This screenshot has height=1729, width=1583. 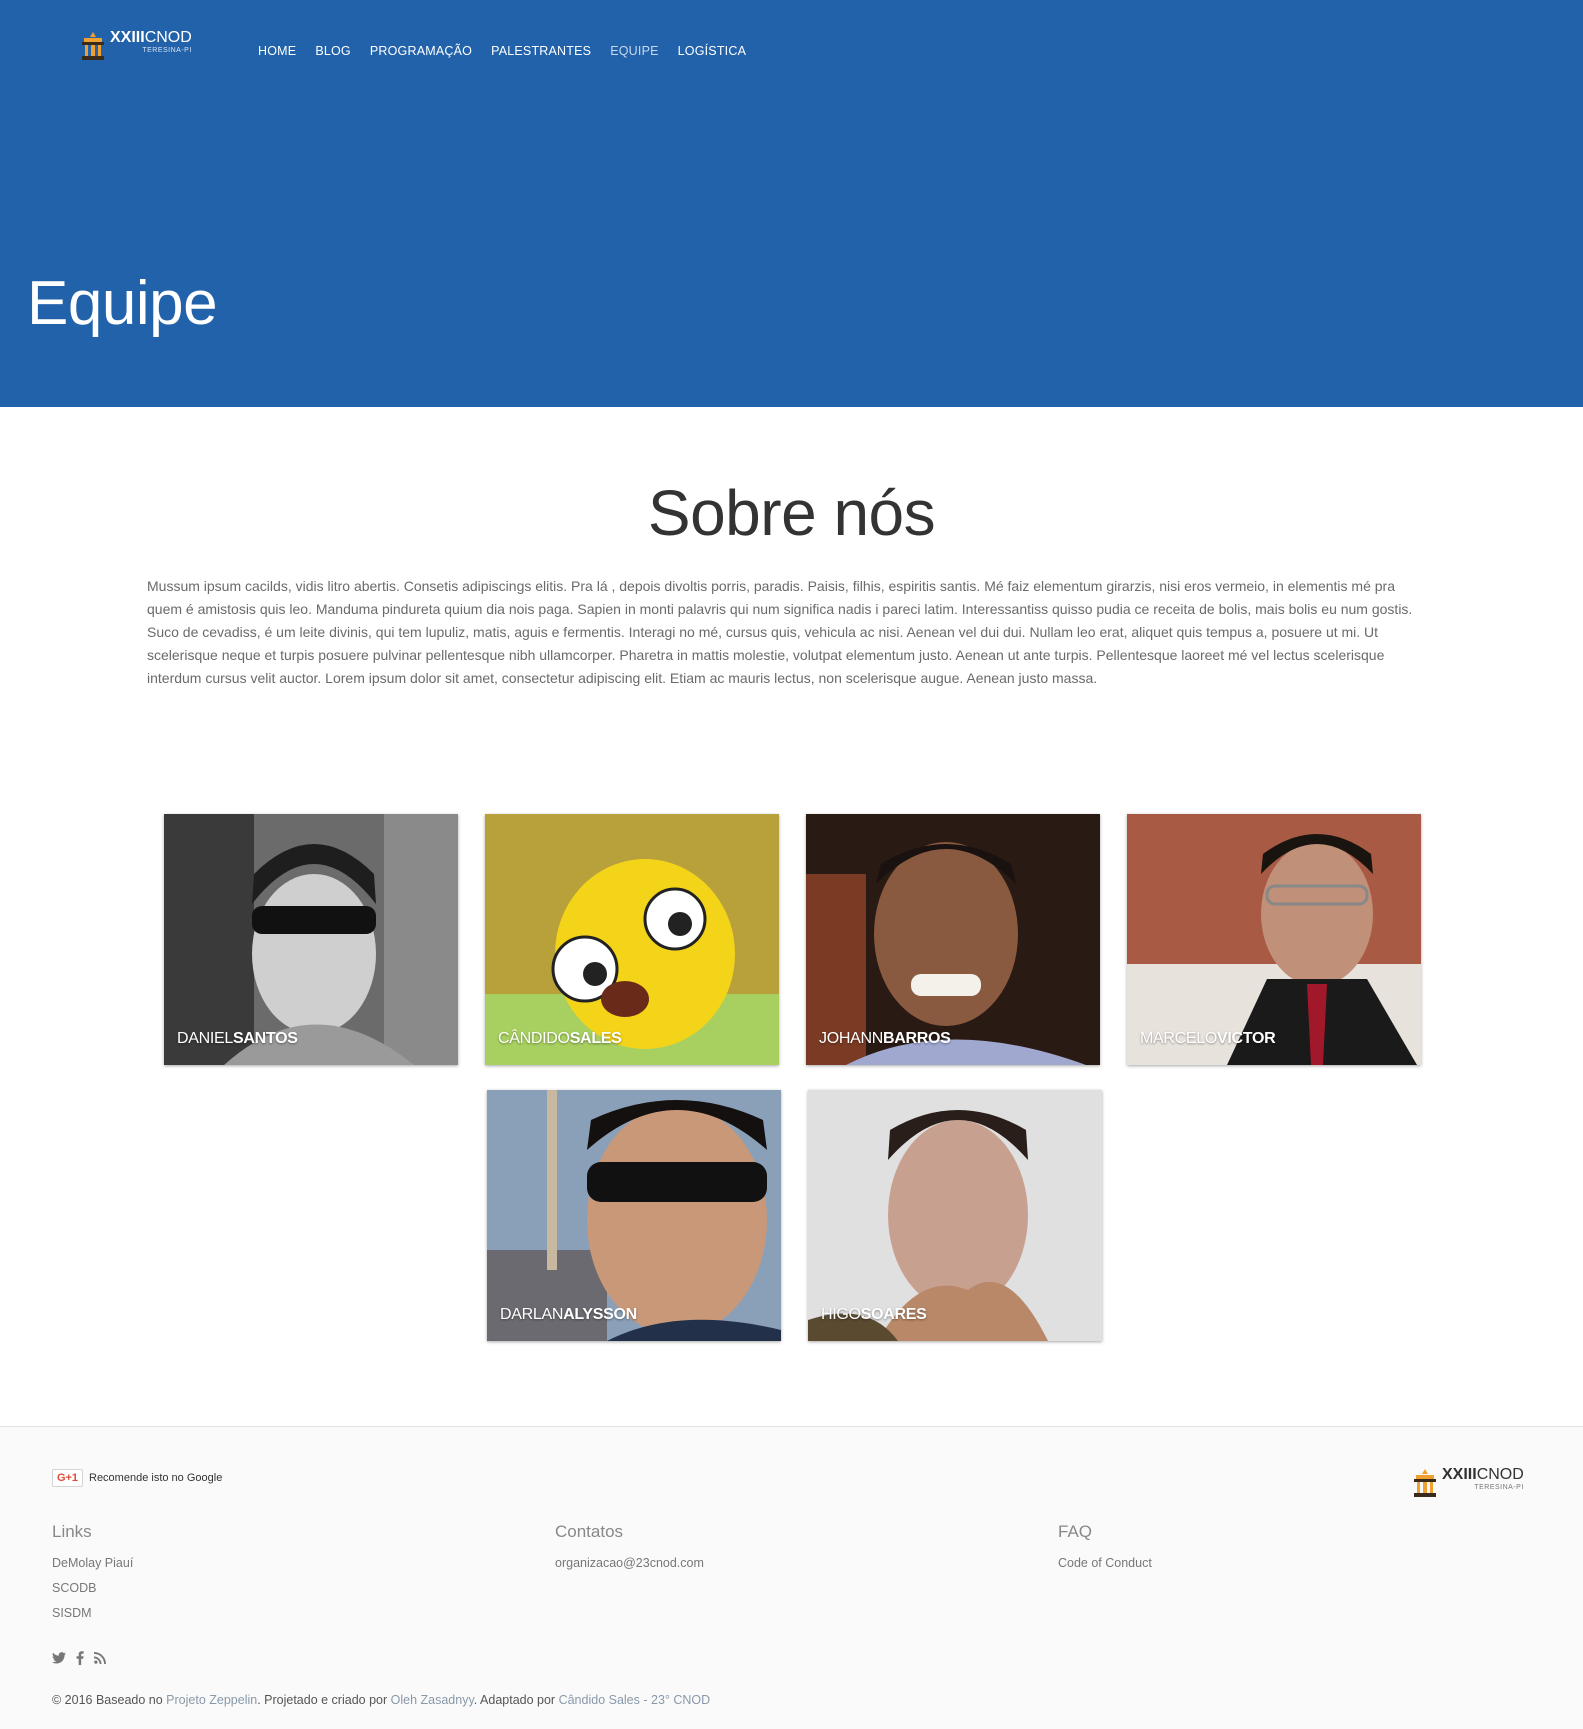 I want to click on link-projeto-zeppelin: Projeto Zeppelin, so click(x=211, y=1700).